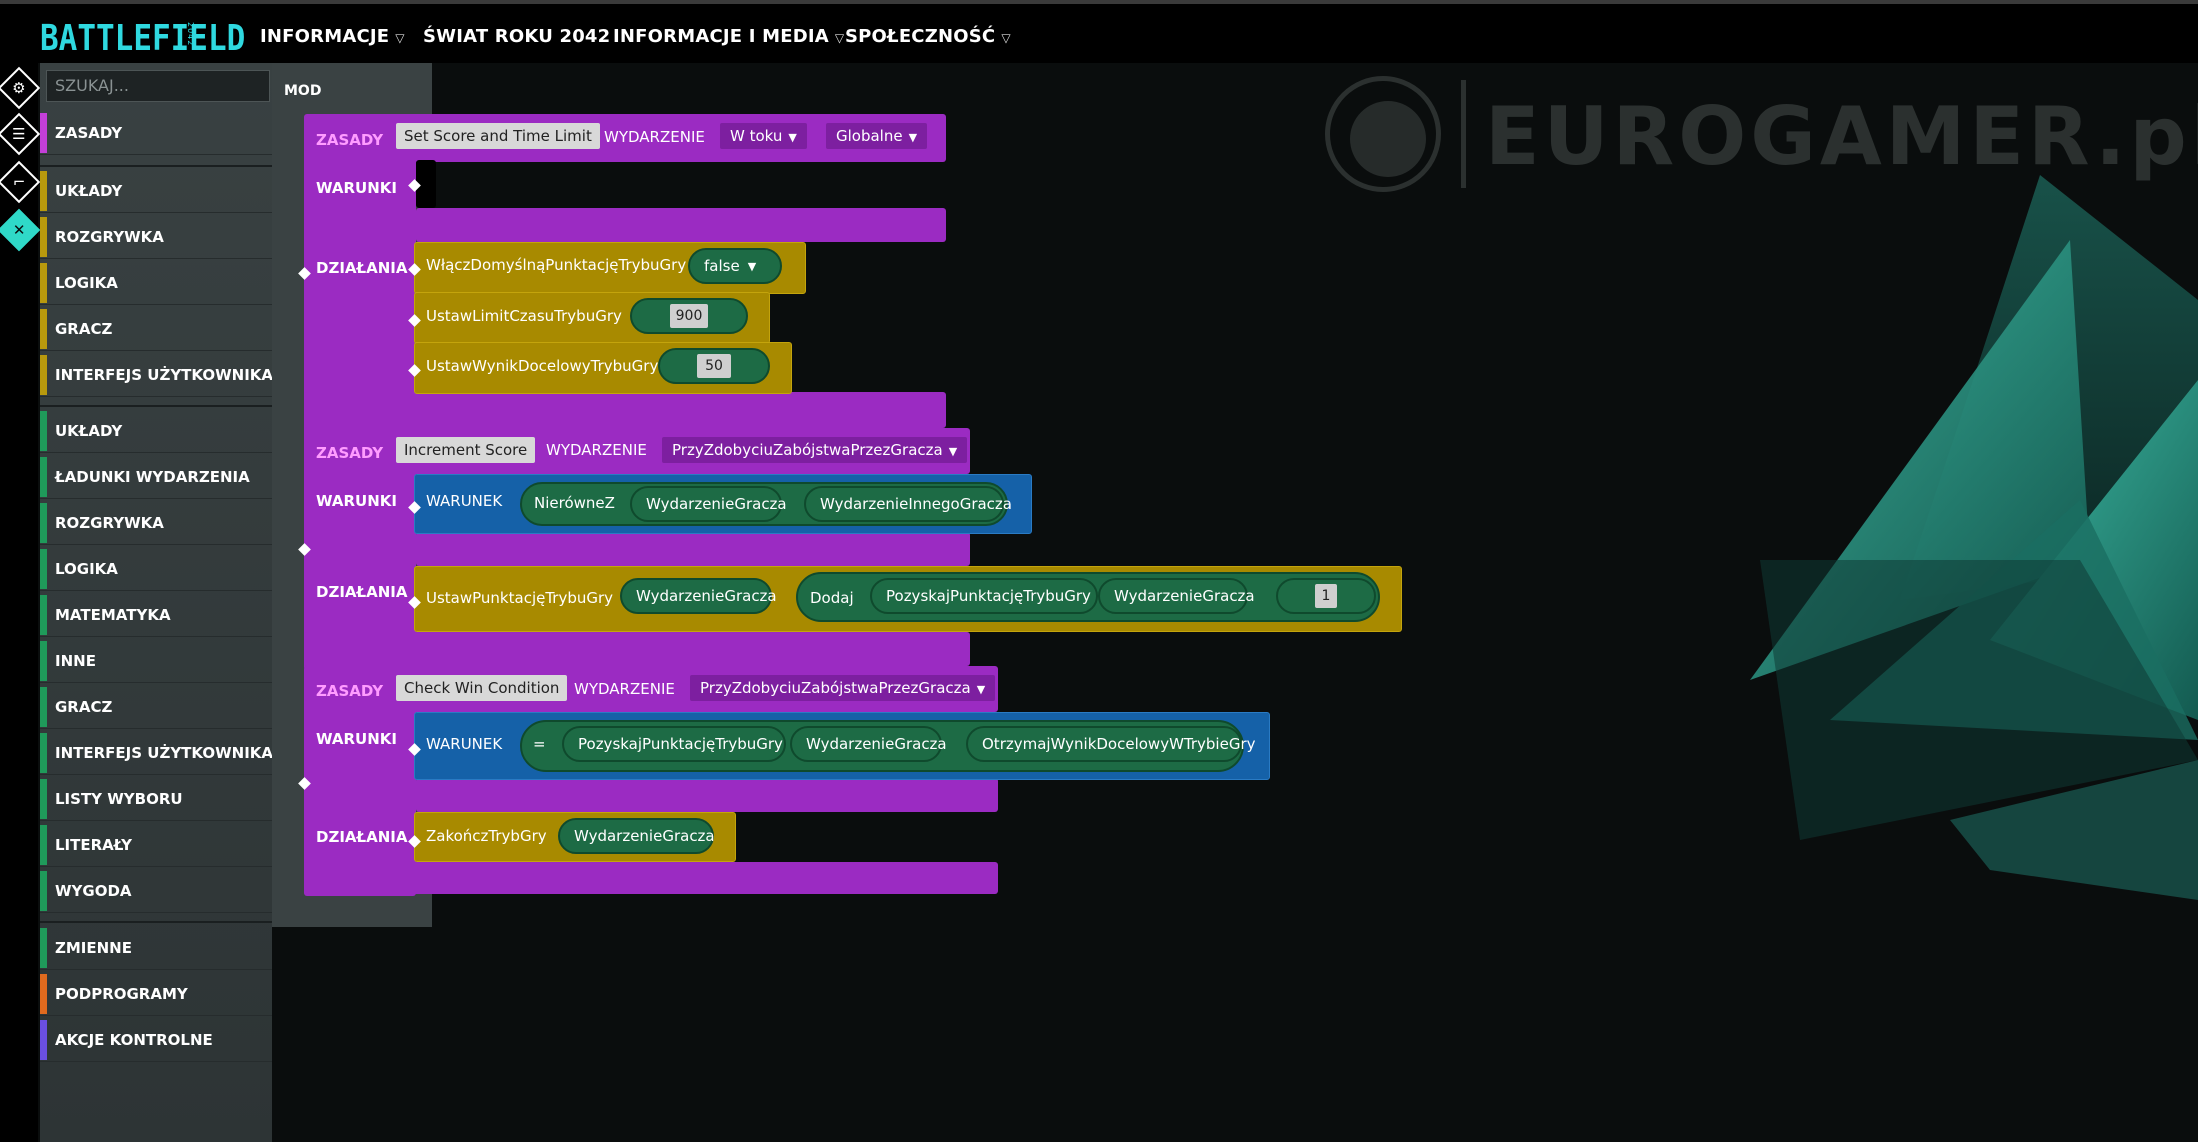 The image size is (2198, 1142). Describe the element at coordinates (113, 615) in the screenshot. I see `sidebar-item-label: MATEMATYKA` at that location.